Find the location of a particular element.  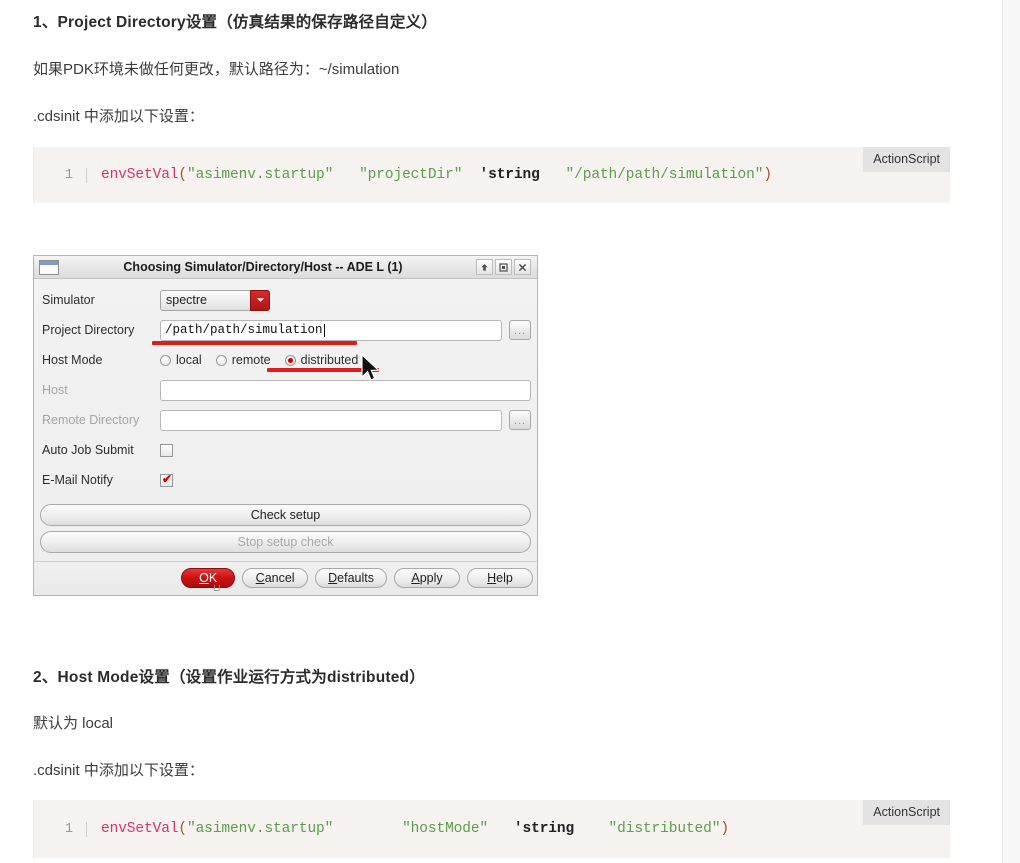

maximize-icon-glyph is located at coordinates (503, 267).